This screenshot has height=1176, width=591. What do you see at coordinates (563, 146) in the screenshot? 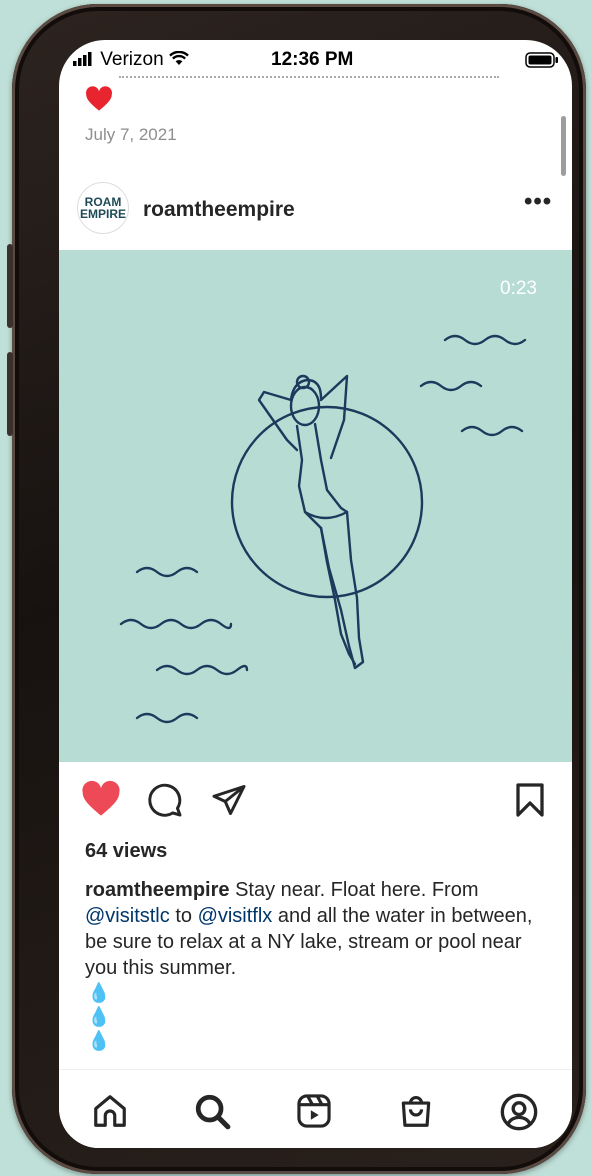
I see `scrollbar` at bounding box center [563, 146].